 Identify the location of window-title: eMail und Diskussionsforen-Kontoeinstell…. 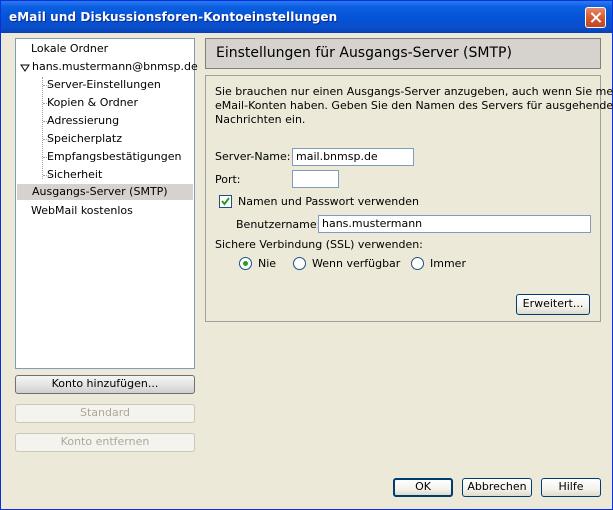
(173, 17).